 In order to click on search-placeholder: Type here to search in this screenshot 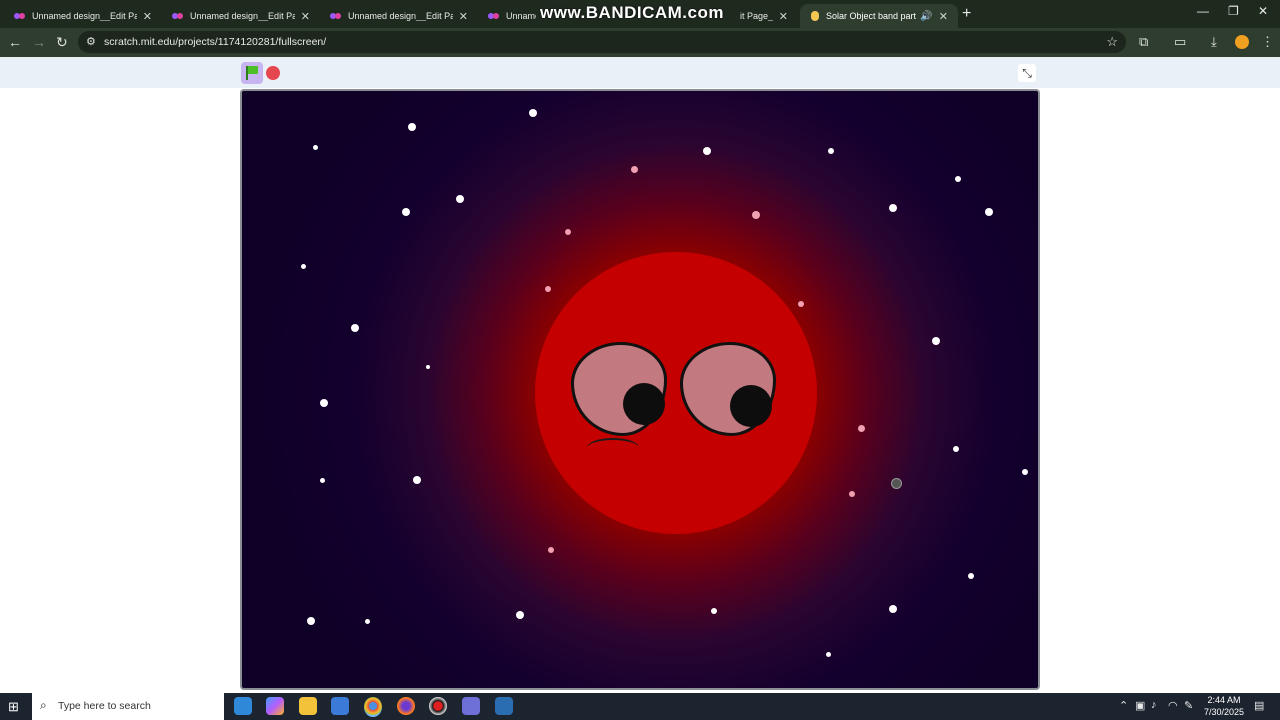, I will do `click(104, 706)`.